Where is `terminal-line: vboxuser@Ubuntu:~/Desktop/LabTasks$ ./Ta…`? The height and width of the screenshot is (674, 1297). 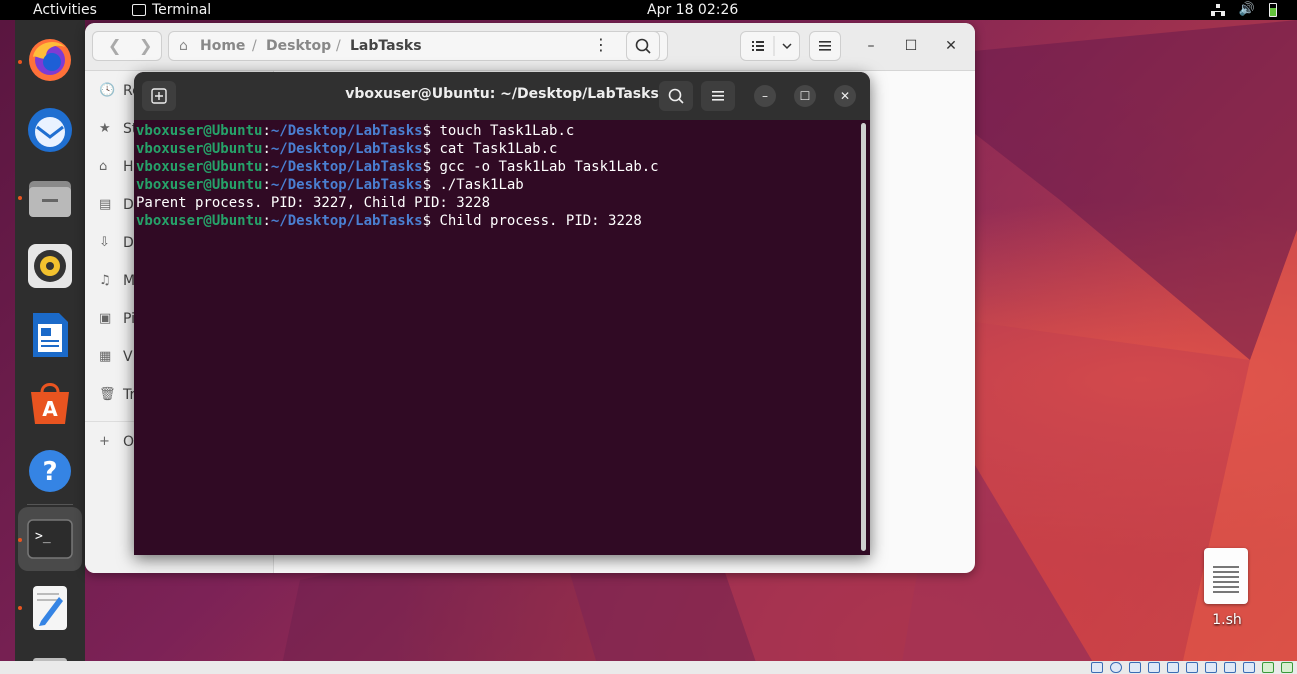 terminal-line: vboxuser@Ubuntu:~/Desktop/LabTasks$ ./Ta… is located at coordinates (330, 185).